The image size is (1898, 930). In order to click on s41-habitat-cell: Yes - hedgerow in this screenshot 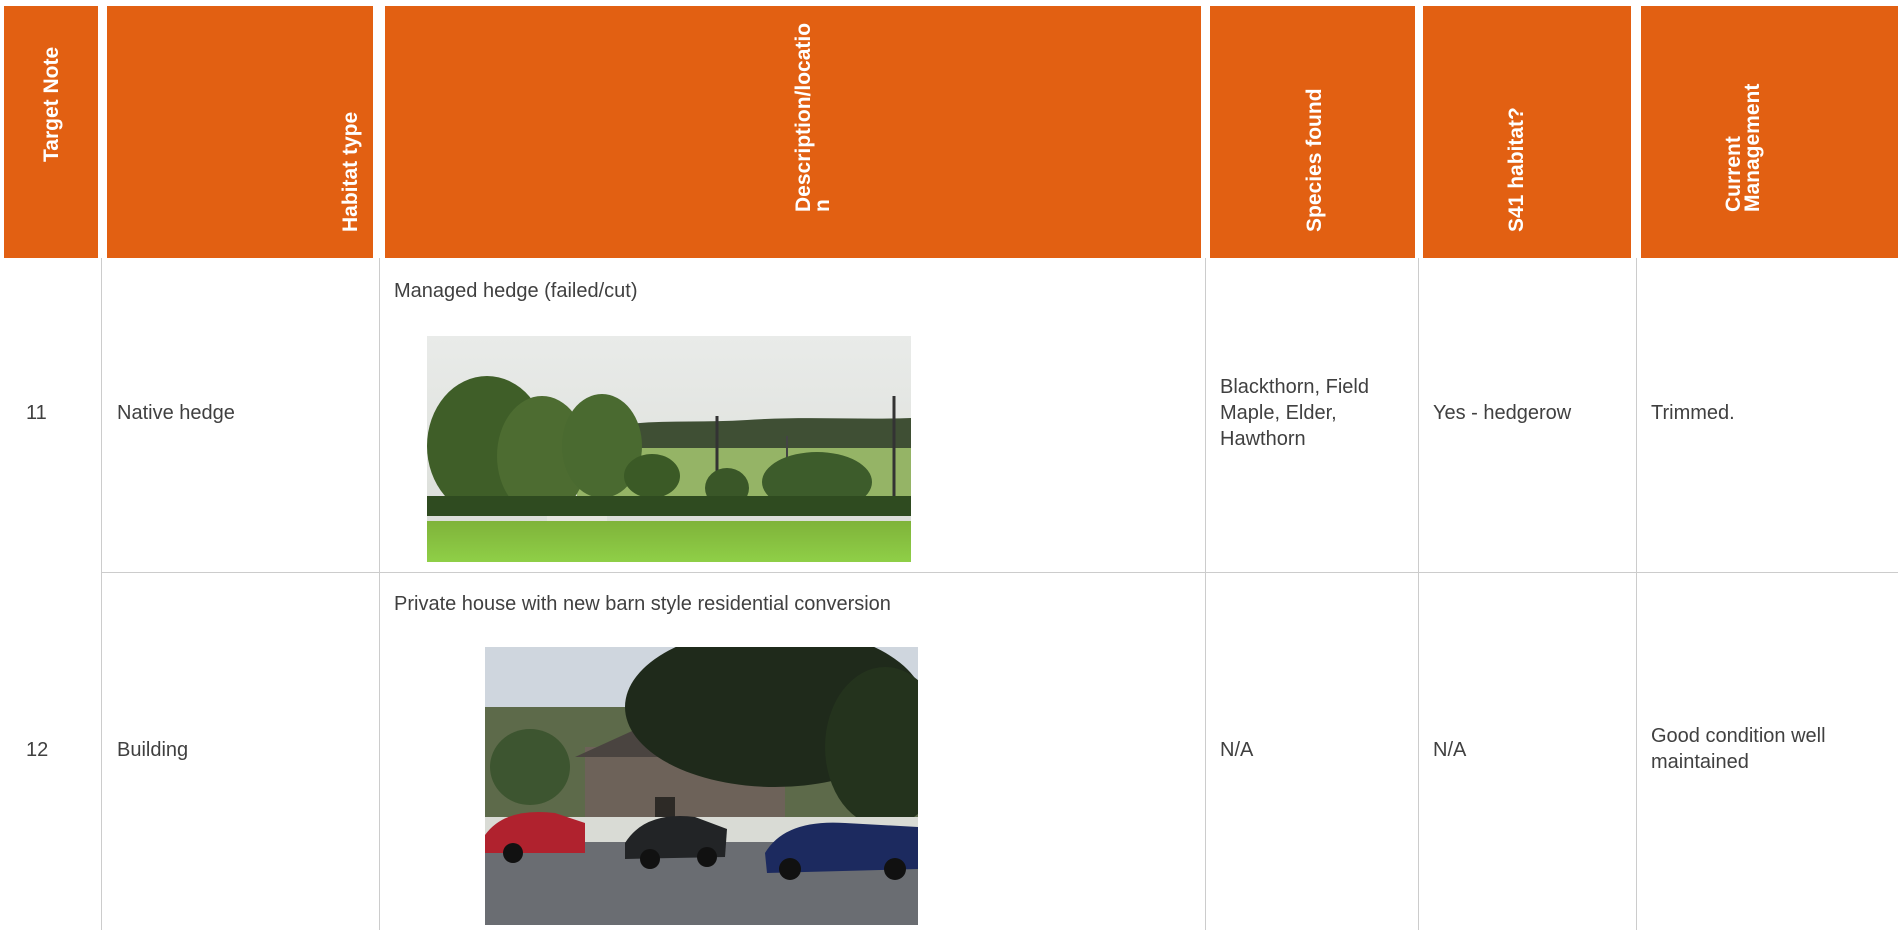, I will do `click(1502, 413)`.